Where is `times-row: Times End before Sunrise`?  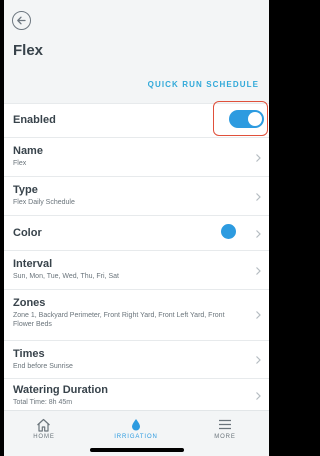
times-row: Times End before Sunrise is located at coordinates (136, 359).